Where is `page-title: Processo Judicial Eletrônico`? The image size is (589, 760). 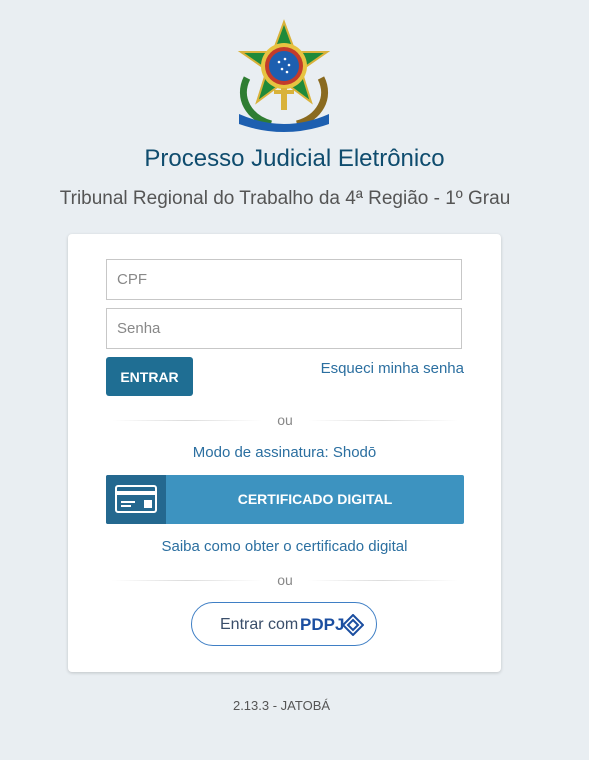
page-title: Processo Judicial Eletrônico is located at coordinates (294, 158).